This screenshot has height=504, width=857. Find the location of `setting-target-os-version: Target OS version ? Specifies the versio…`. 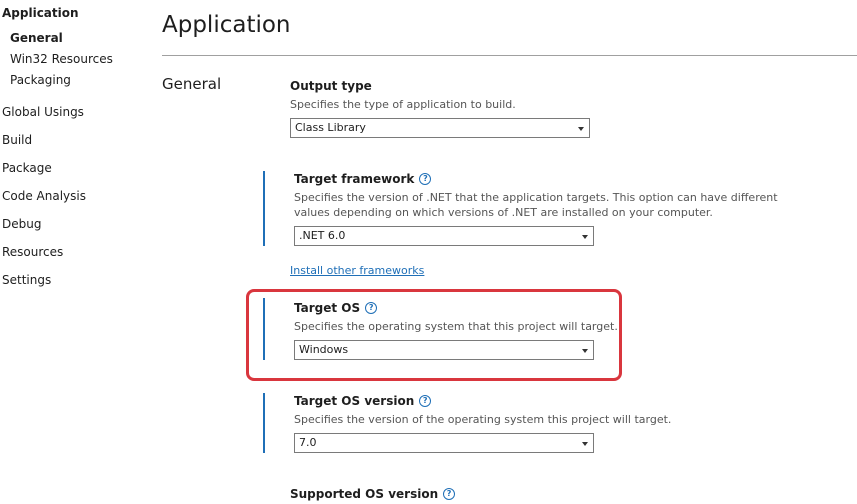

setting-target-os-version: Target OS version ? Specifies the versio… is located at coordinates (549, 410).